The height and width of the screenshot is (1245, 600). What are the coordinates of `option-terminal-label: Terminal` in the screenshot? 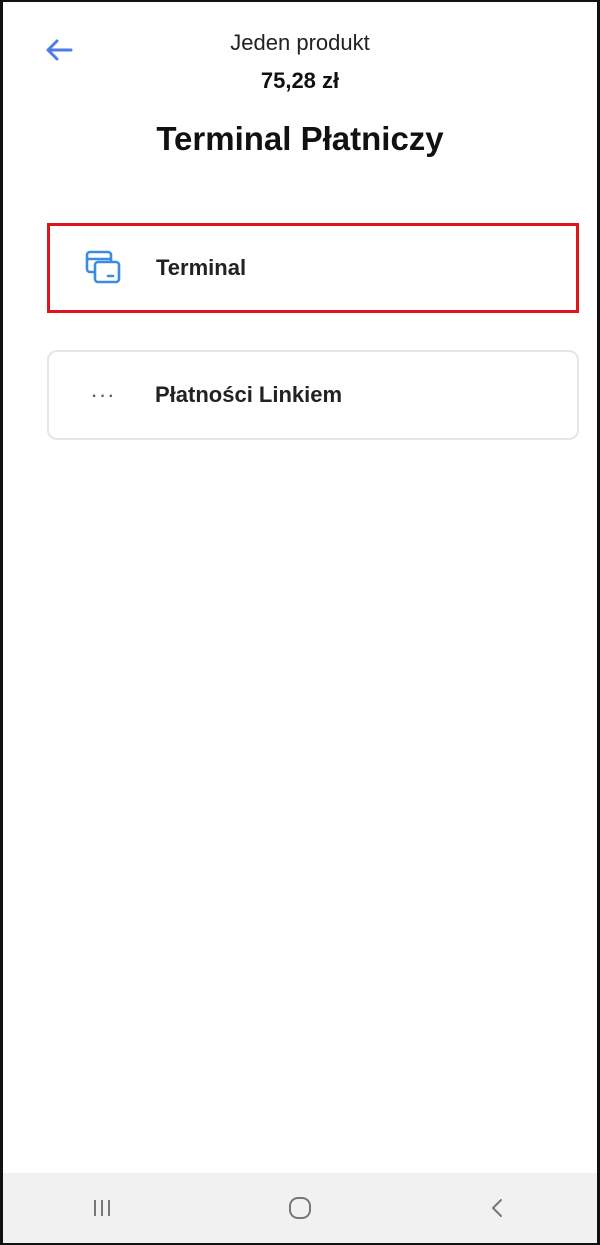 It's located at (201, 267).